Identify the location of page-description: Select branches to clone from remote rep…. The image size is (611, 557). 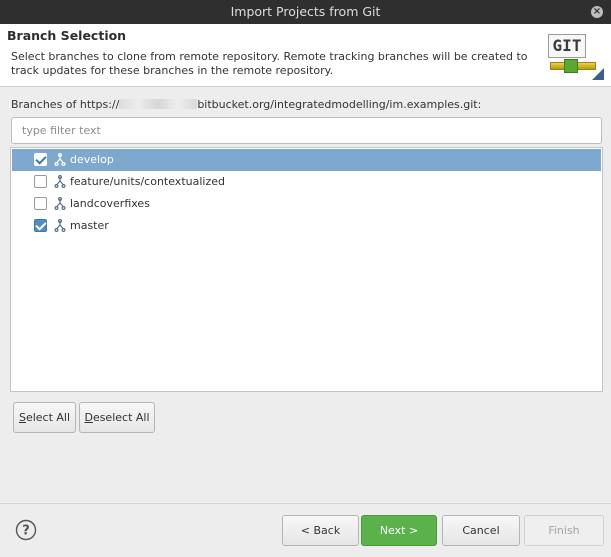
(269, 63).